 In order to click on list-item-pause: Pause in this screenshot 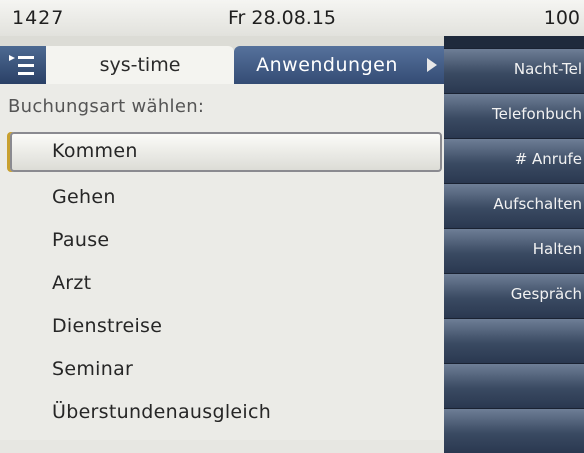, I will do `click(222, 241)`.